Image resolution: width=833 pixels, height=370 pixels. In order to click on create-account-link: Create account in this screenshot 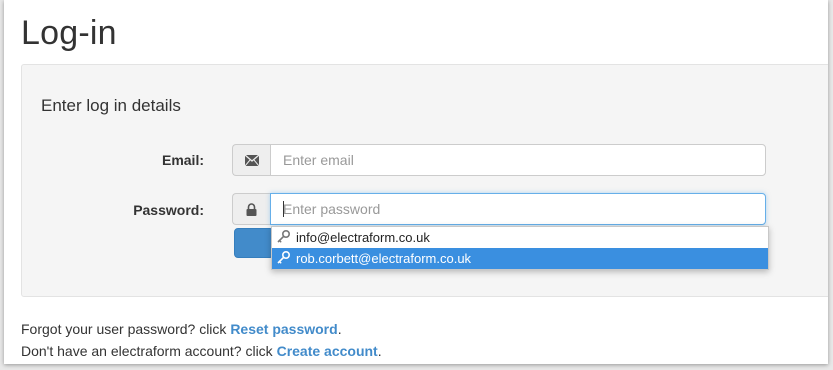, I will do `click(327, 351)`.